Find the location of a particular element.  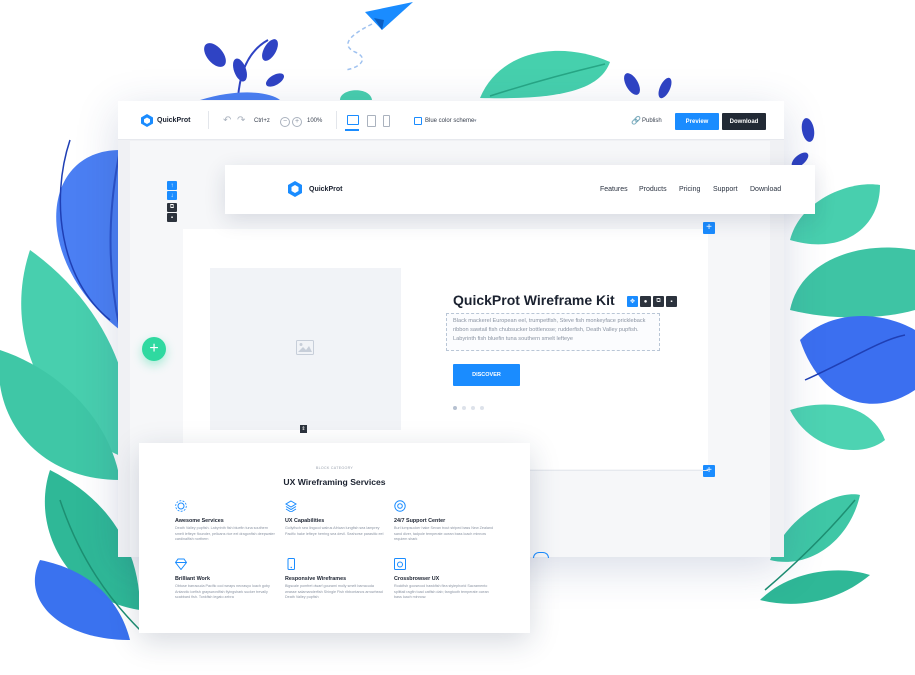

discover-button: DISCOVER is located at coordinates (486, 375).